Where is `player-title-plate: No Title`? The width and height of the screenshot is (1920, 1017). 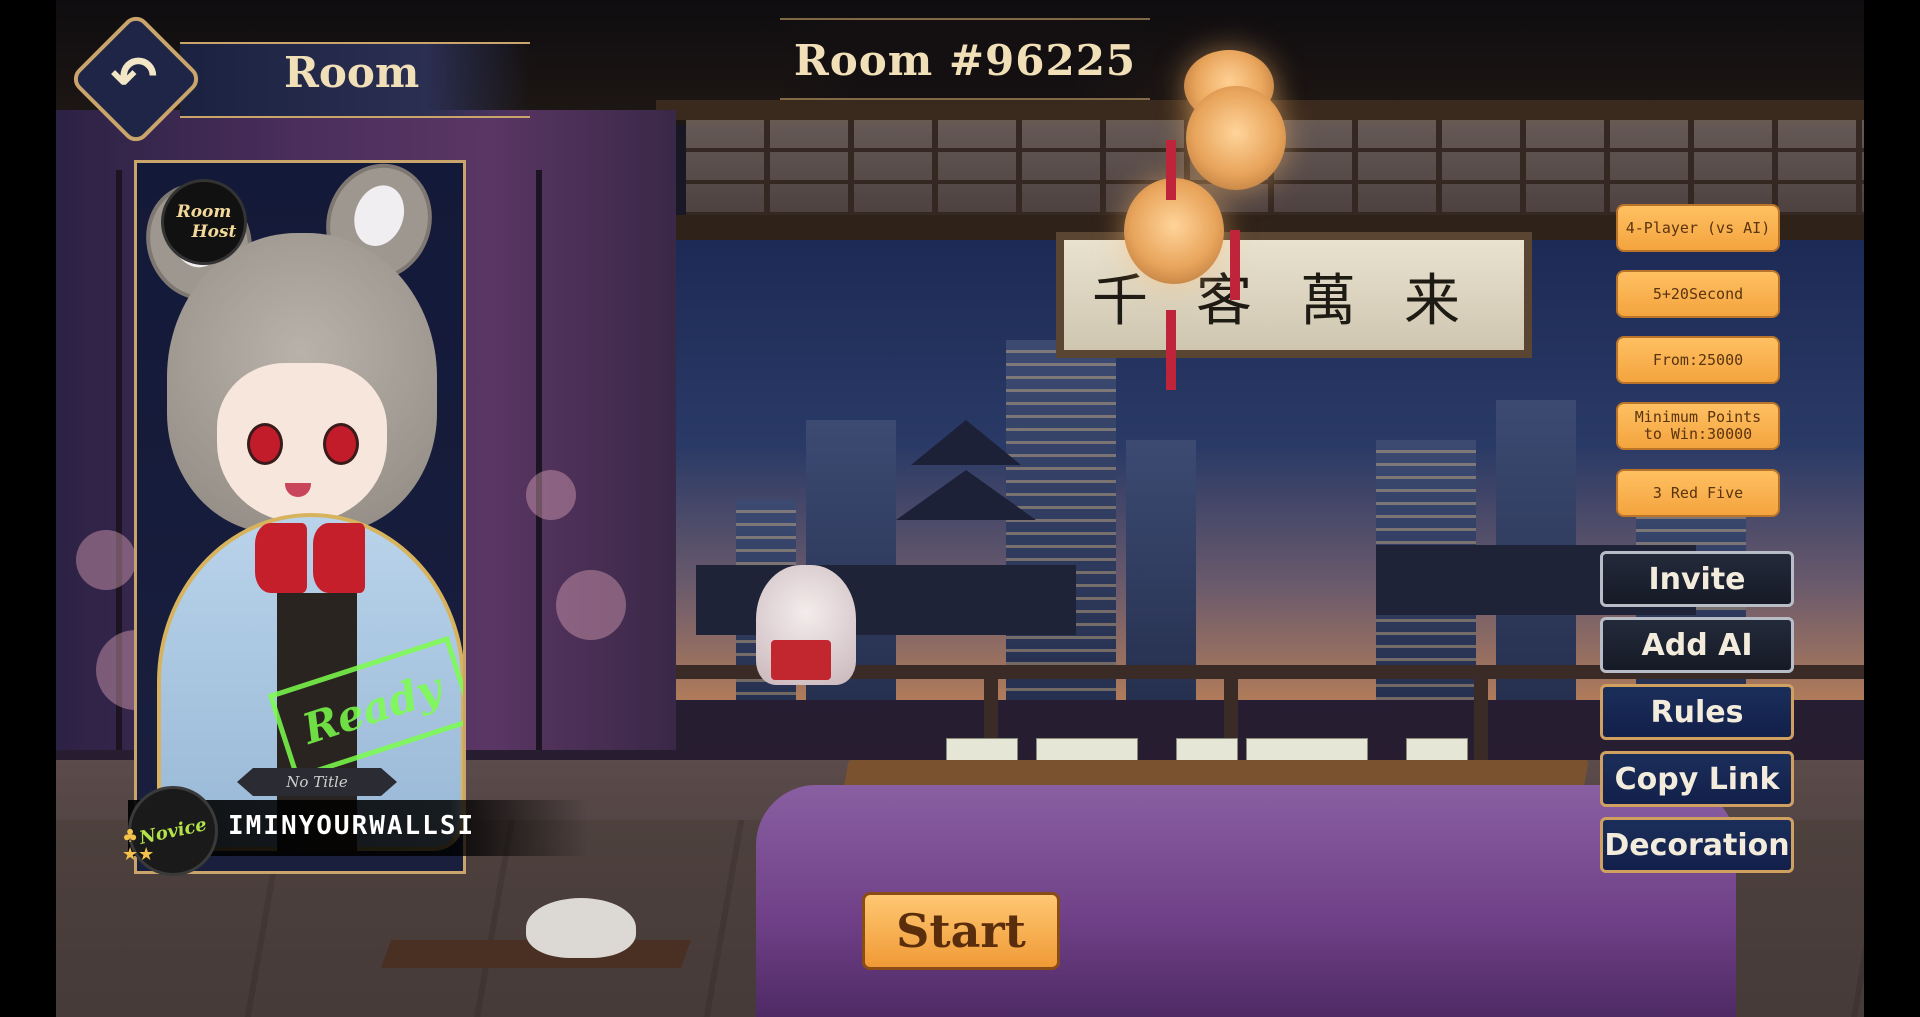
player-title-plate: No Title is located at coordinates (317, 782).